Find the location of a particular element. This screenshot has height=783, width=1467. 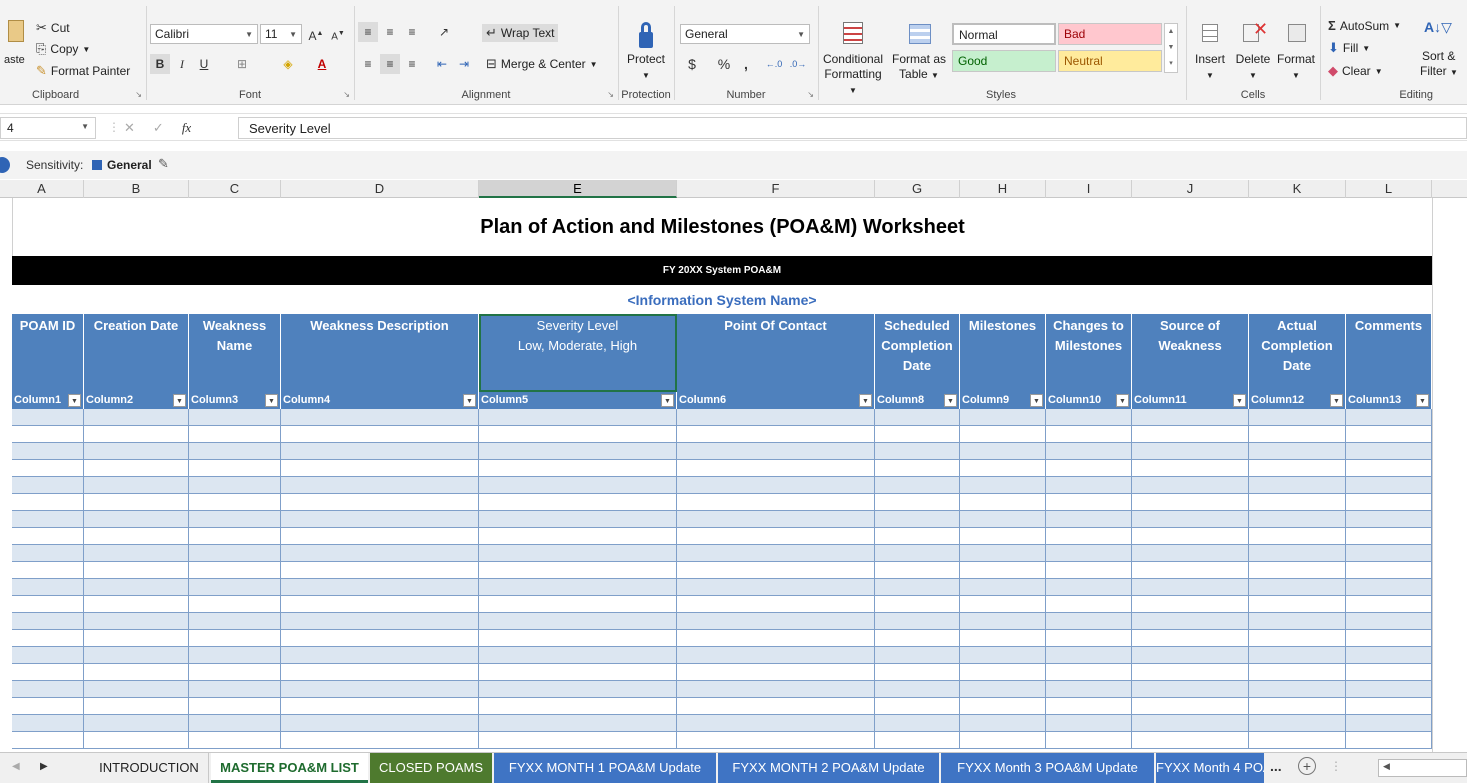

style-bad: Bad is located at coordinates (1110, 34).